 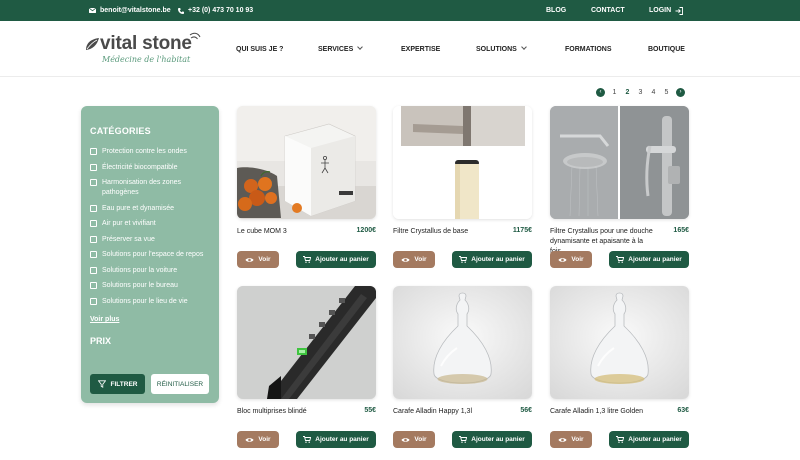 What do you see at coordinates (501, 49) in the screenshot?
I see `nav-solutions: SOLUTIONS` at bounding box center [501, 49].